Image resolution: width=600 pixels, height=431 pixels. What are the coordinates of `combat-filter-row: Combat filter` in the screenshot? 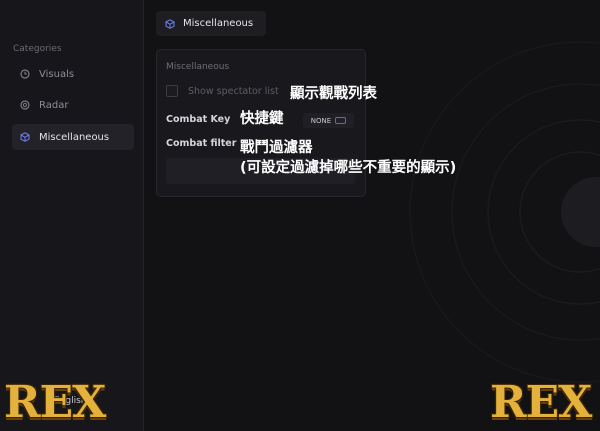 It's located at (201, 143).